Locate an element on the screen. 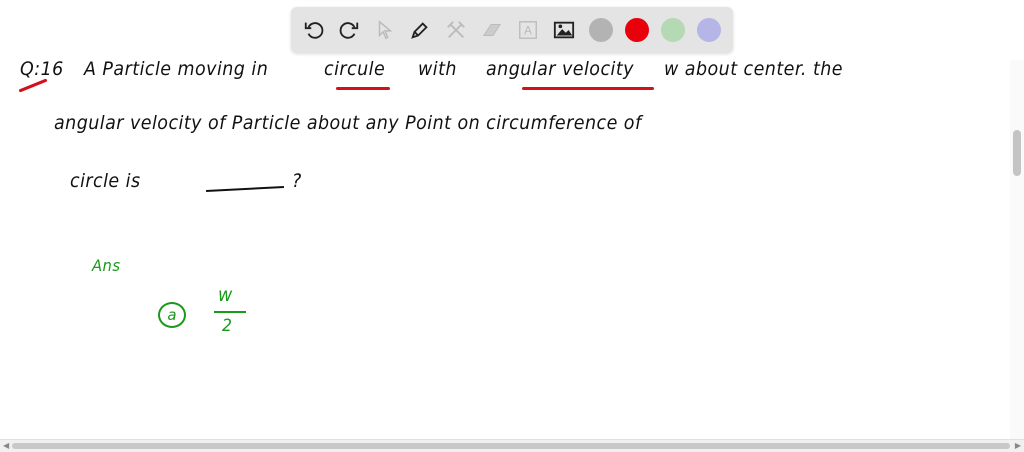  blank-line is located at coordinates (245, 189).